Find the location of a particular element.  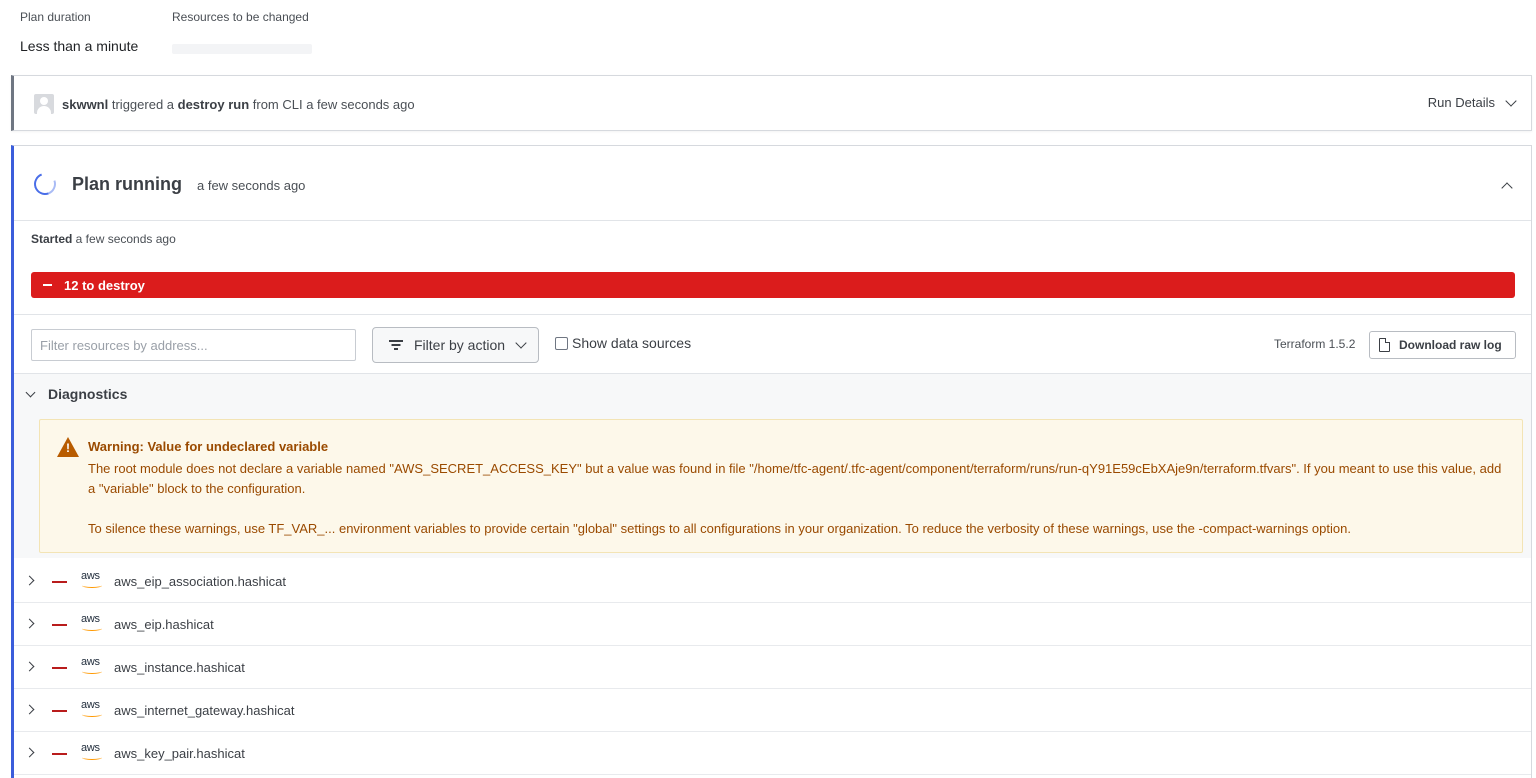

warning-title: Warning: Value for undeclared variable is located at coordinates (208, 446).